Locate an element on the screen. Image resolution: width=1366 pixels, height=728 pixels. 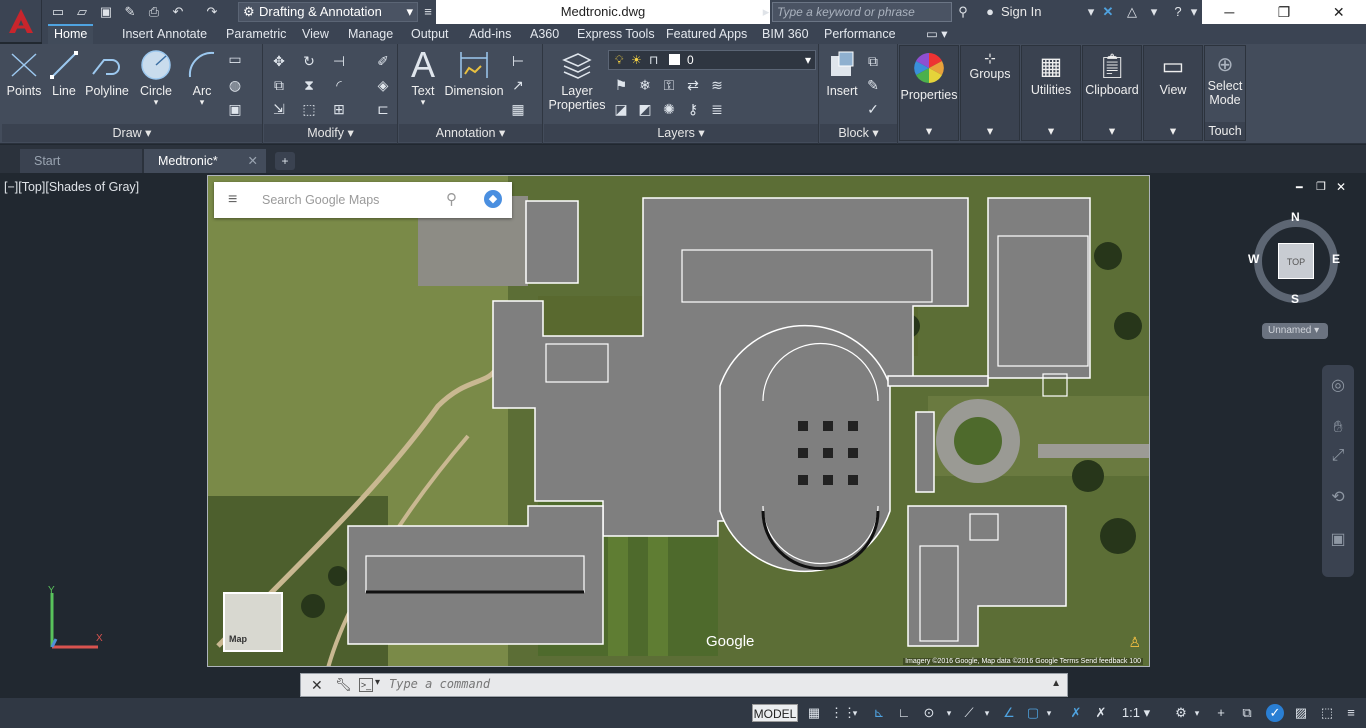
infer-constraints-icon: ⊾ is located at coordinates (879, 713).